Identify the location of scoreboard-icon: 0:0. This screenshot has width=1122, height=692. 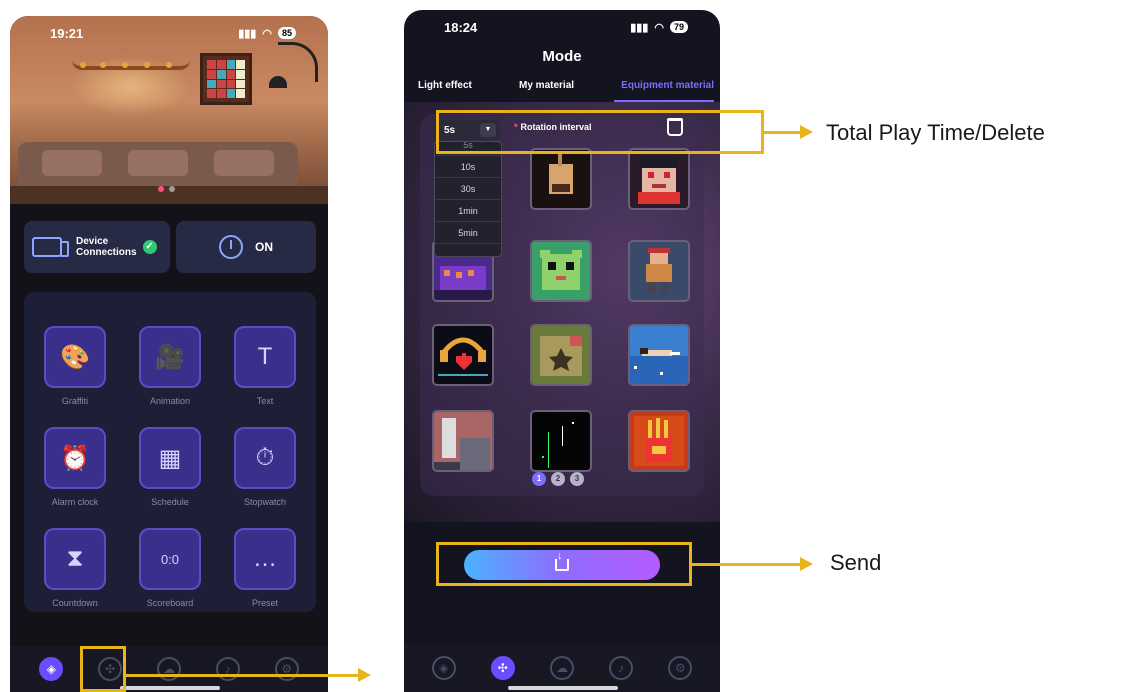
(170, 559).